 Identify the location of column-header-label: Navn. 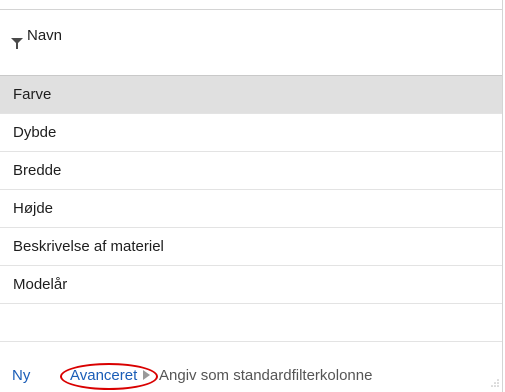
(45, 35).